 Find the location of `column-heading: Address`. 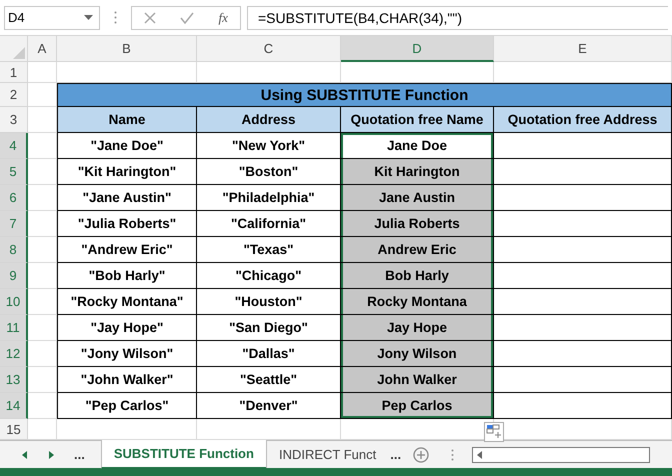

column-heading: Address is located at coordinates (269, 120).